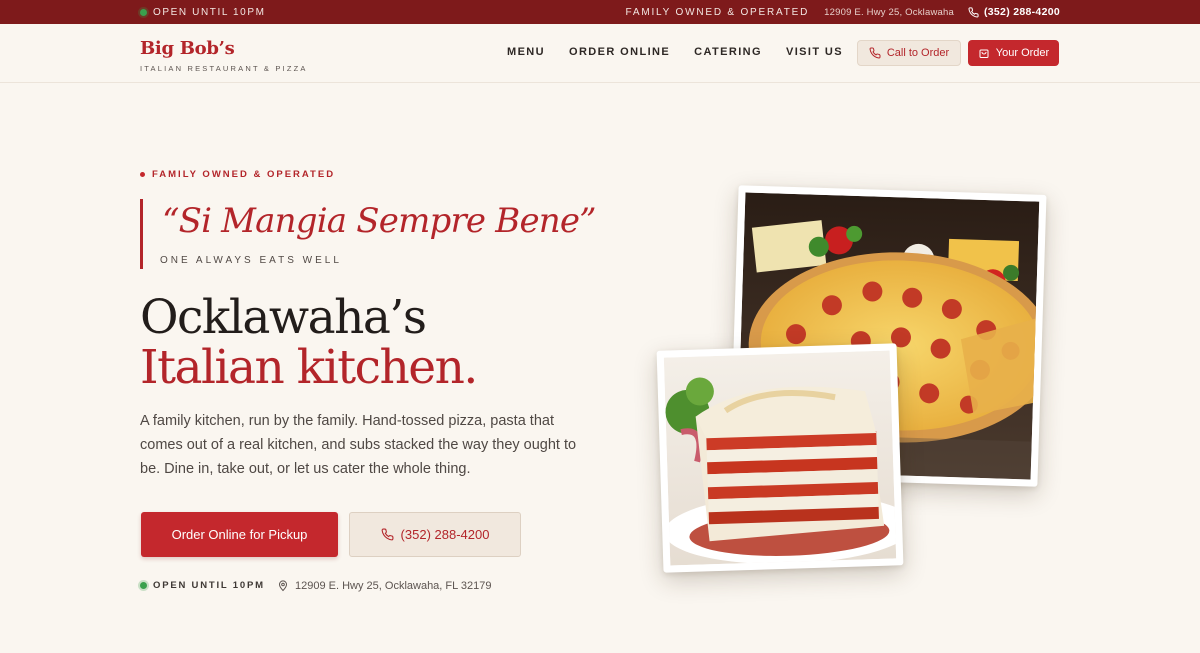  Describe the element at coordinates (619, 52) in the screenshot. I see `nav-item-order-online: ORDER ONLINE` at that location.